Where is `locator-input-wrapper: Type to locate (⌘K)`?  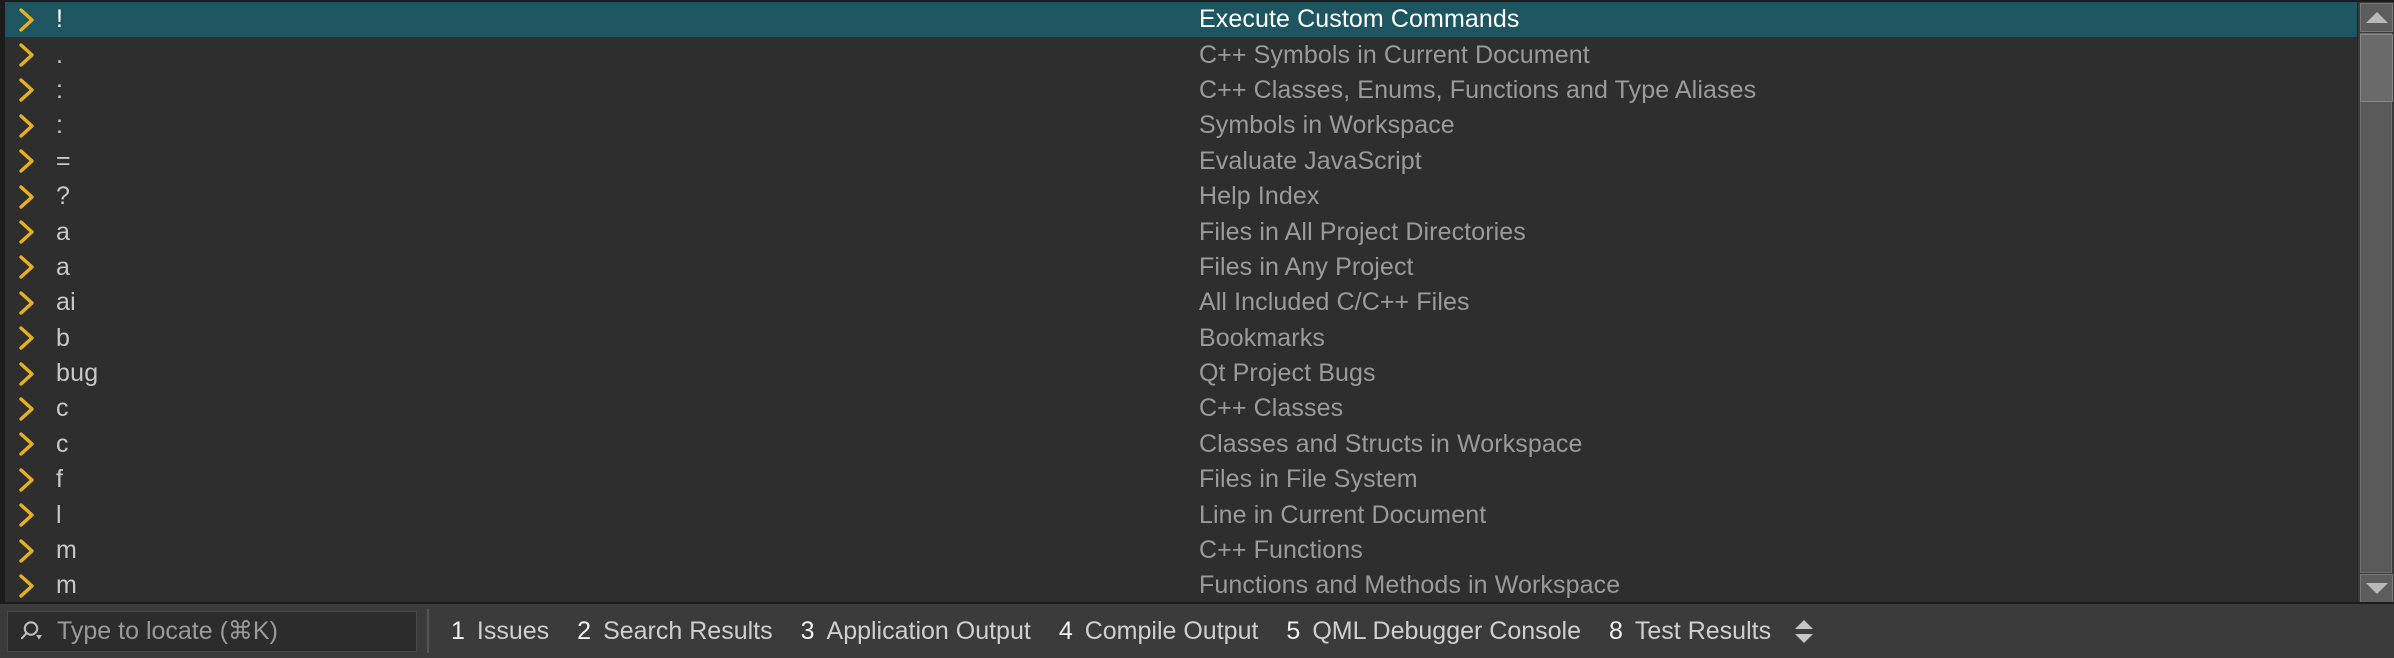 locator-input-wrapper: Type to locate (⌘K) is located at coordinates (212, 631).